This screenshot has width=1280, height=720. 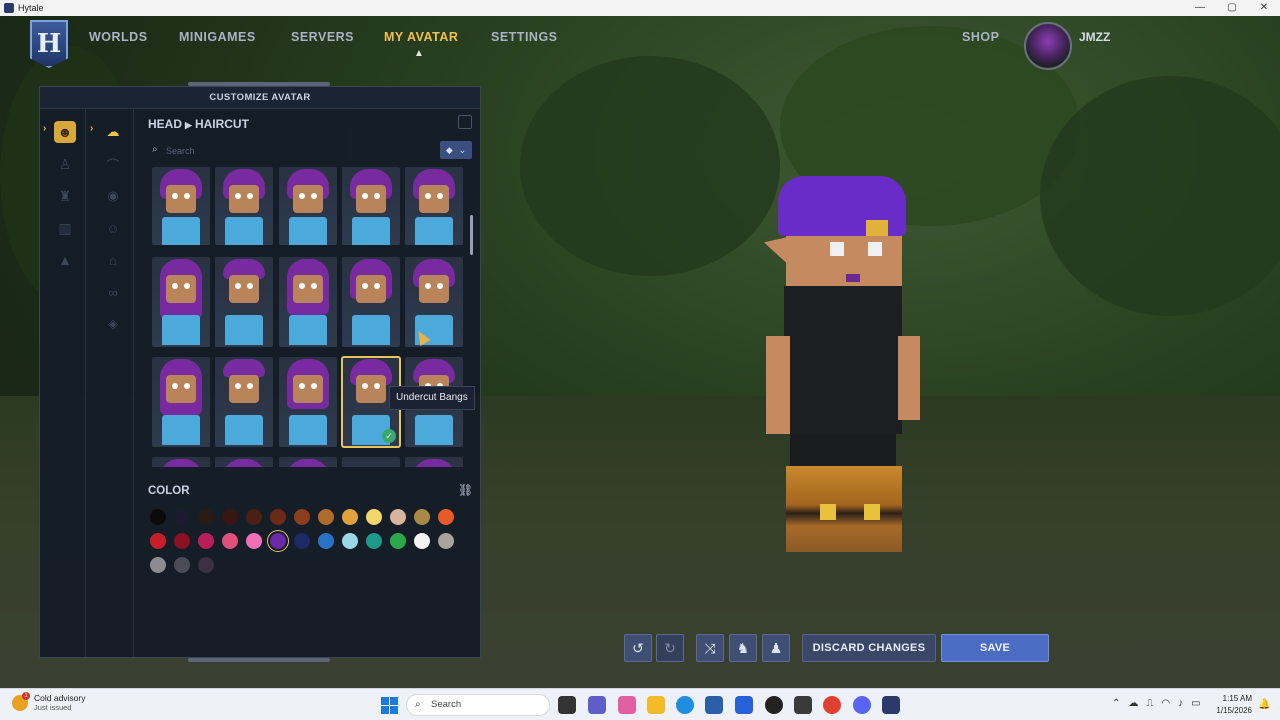 What do you see at coordinates (113, 260) in the screenshot?
I see `hat-icon: ⌂` at bounding box center [113, 260].